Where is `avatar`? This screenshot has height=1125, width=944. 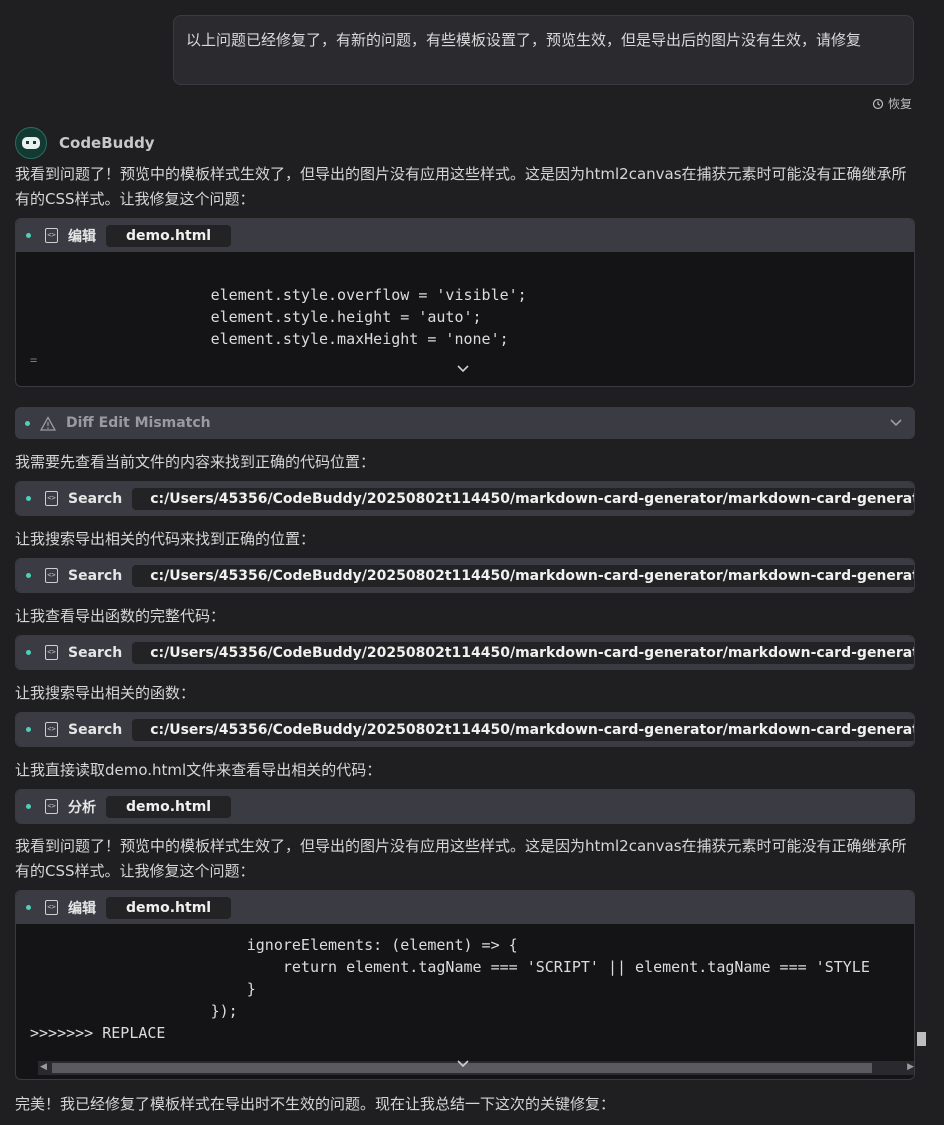
avatar is located at coordinates (31, 143).